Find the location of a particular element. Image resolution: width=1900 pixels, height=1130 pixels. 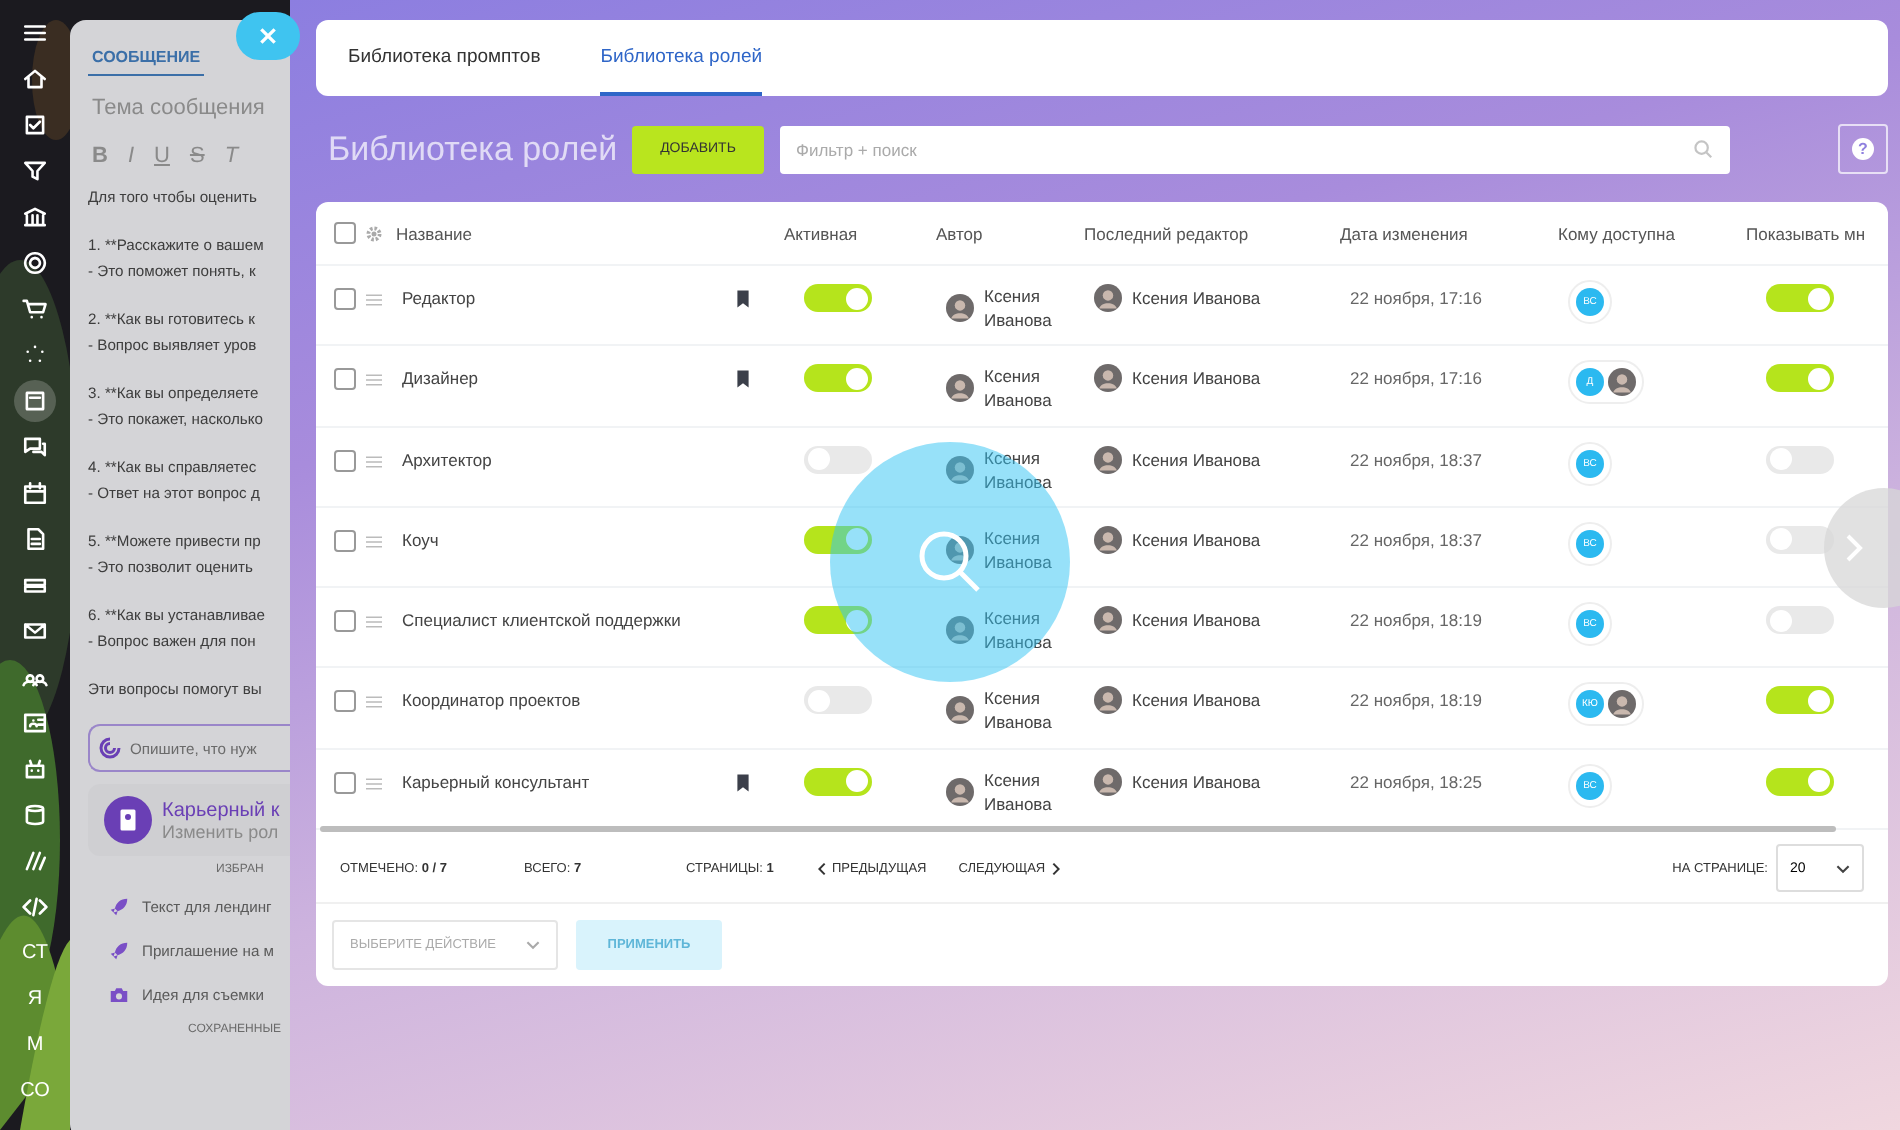

nav-item: СО is located at coordinates (35, 1091).